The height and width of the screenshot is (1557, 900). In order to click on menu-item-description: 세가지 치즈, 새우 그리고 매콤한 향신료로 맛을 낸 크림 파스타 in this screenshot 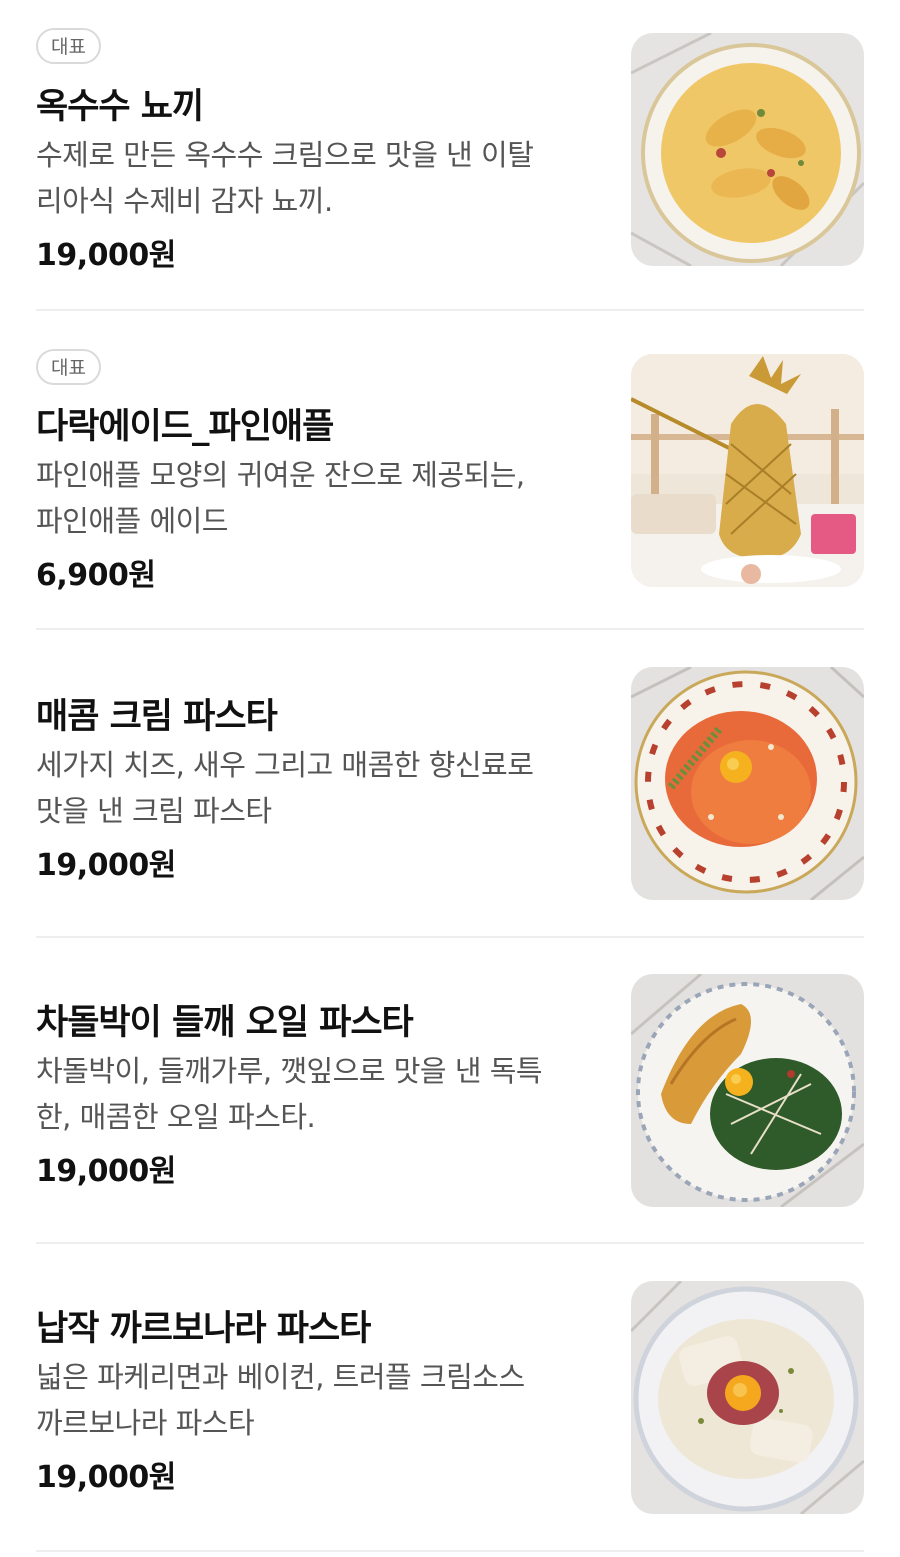, I will do `click(316, 788)`.